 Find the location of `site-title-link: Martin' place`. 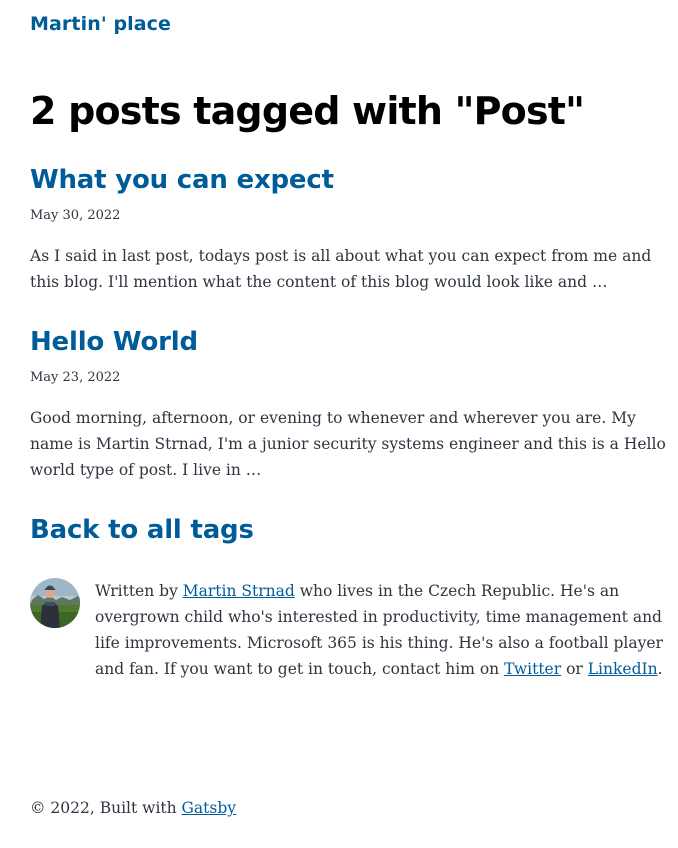

site-title-link: Martin' place is located at coordinates (100, 24).